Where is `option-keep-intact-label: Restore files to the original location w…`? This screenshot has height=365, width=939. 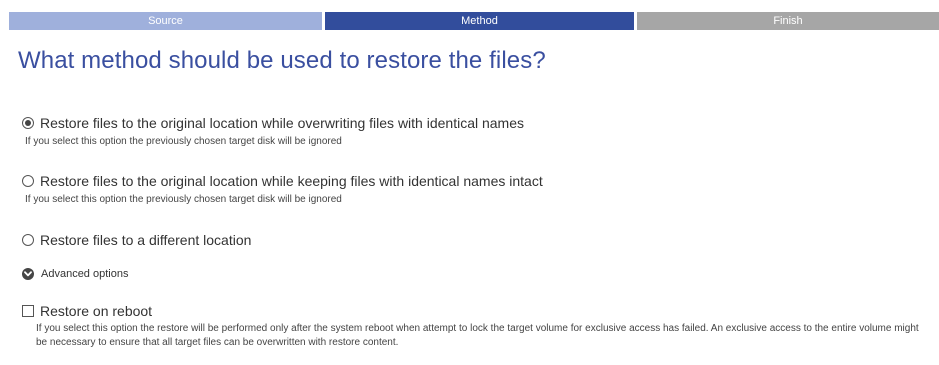 option-keep-intact-label: Restore files to the original location w… is located at coordinates (291, 181).